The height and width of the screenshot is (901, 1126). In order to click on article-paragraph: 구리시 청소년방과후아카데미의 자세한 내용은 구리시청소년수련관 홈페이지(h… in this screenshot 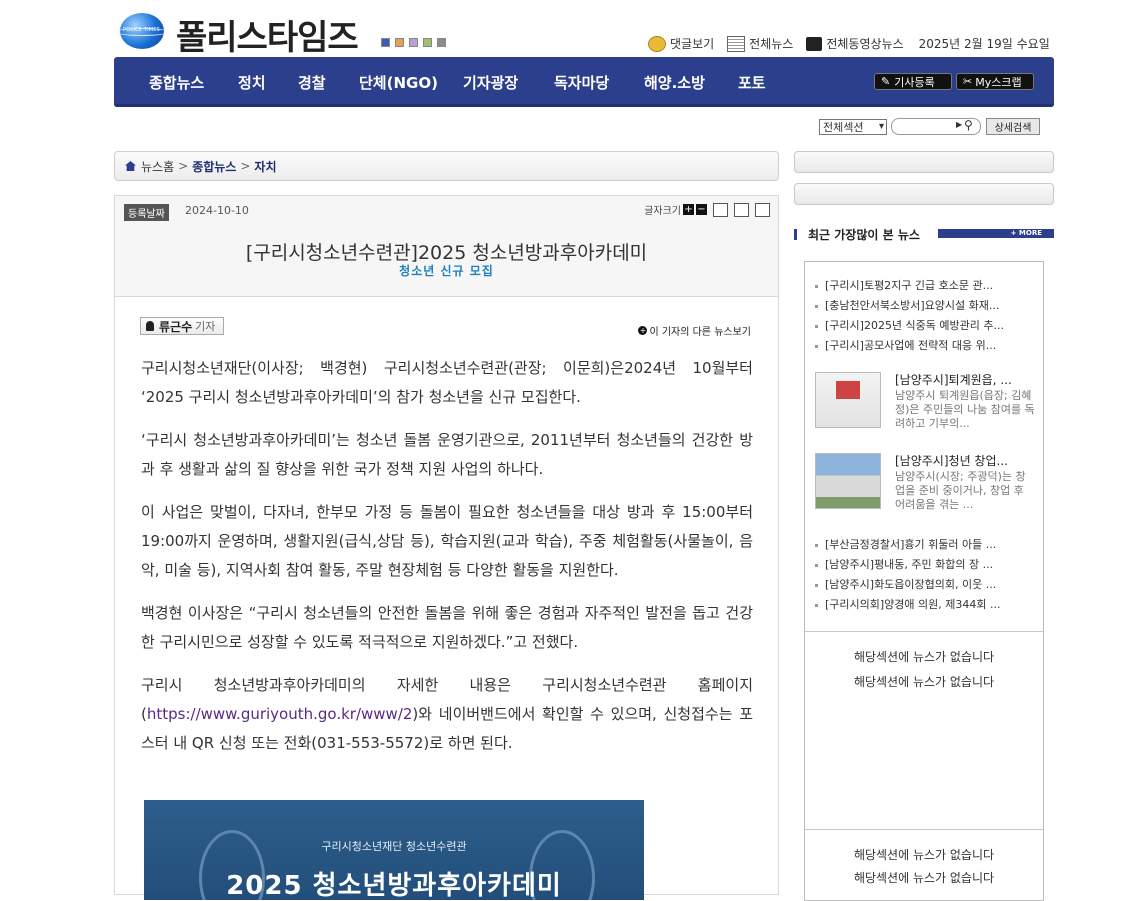, I will do `click(447, 714)`.